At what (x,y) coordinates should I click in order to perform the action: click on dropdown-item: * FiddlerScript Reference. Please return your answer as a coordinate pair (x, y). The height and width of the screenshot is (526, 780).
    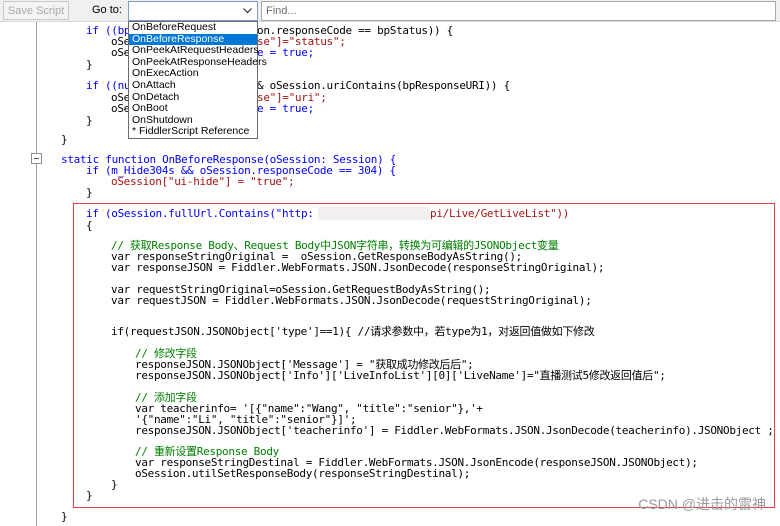
    Looking at the image, I should click on (193, 132).